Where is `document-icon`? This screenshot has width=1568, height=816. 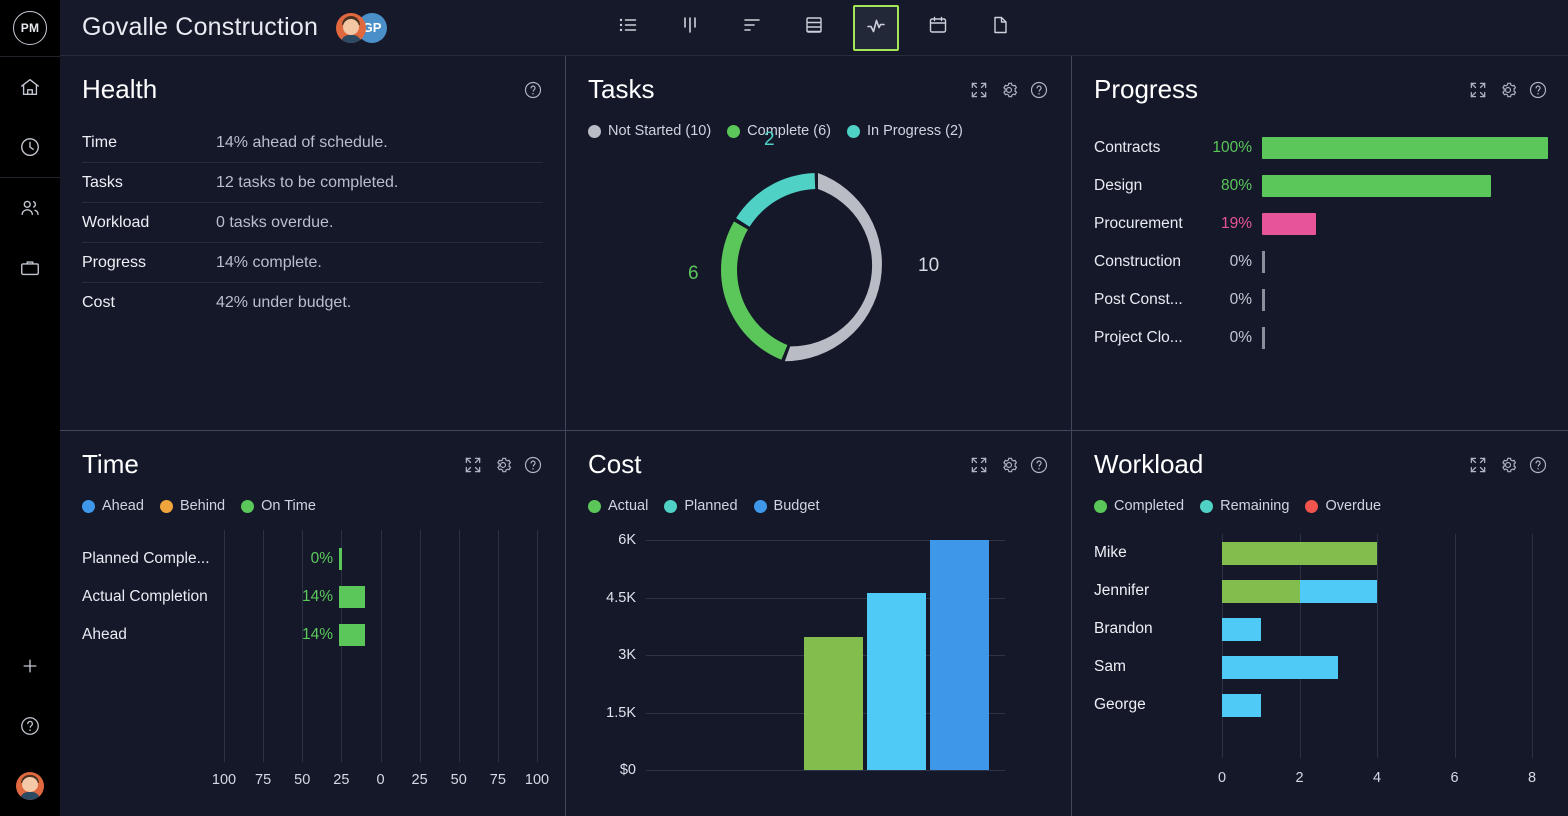 document-icon is located at coordinates (1000, 27).